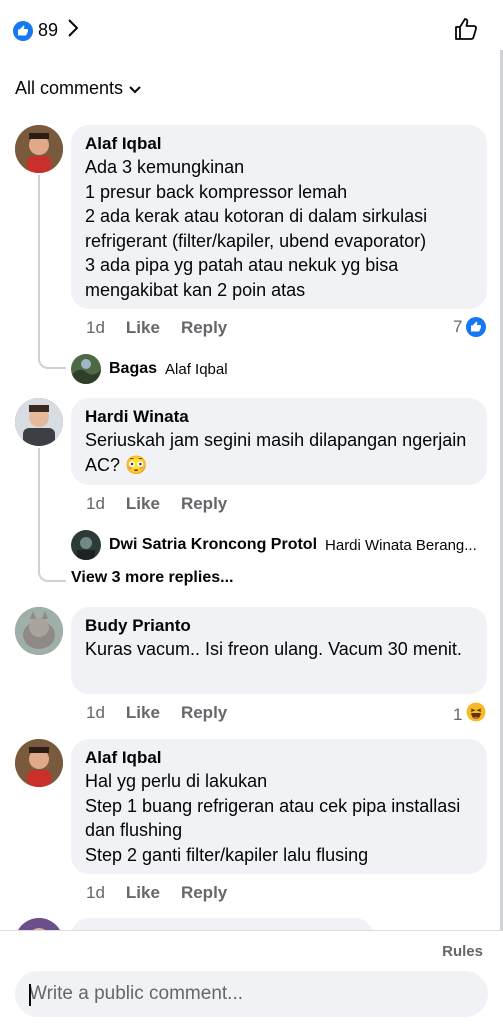 The height and width of the screenshot is (1024, 503). What do you see at coordinates (30, 995) in the screenshot?
I see `text-caret` at bounding box center [30, 995].